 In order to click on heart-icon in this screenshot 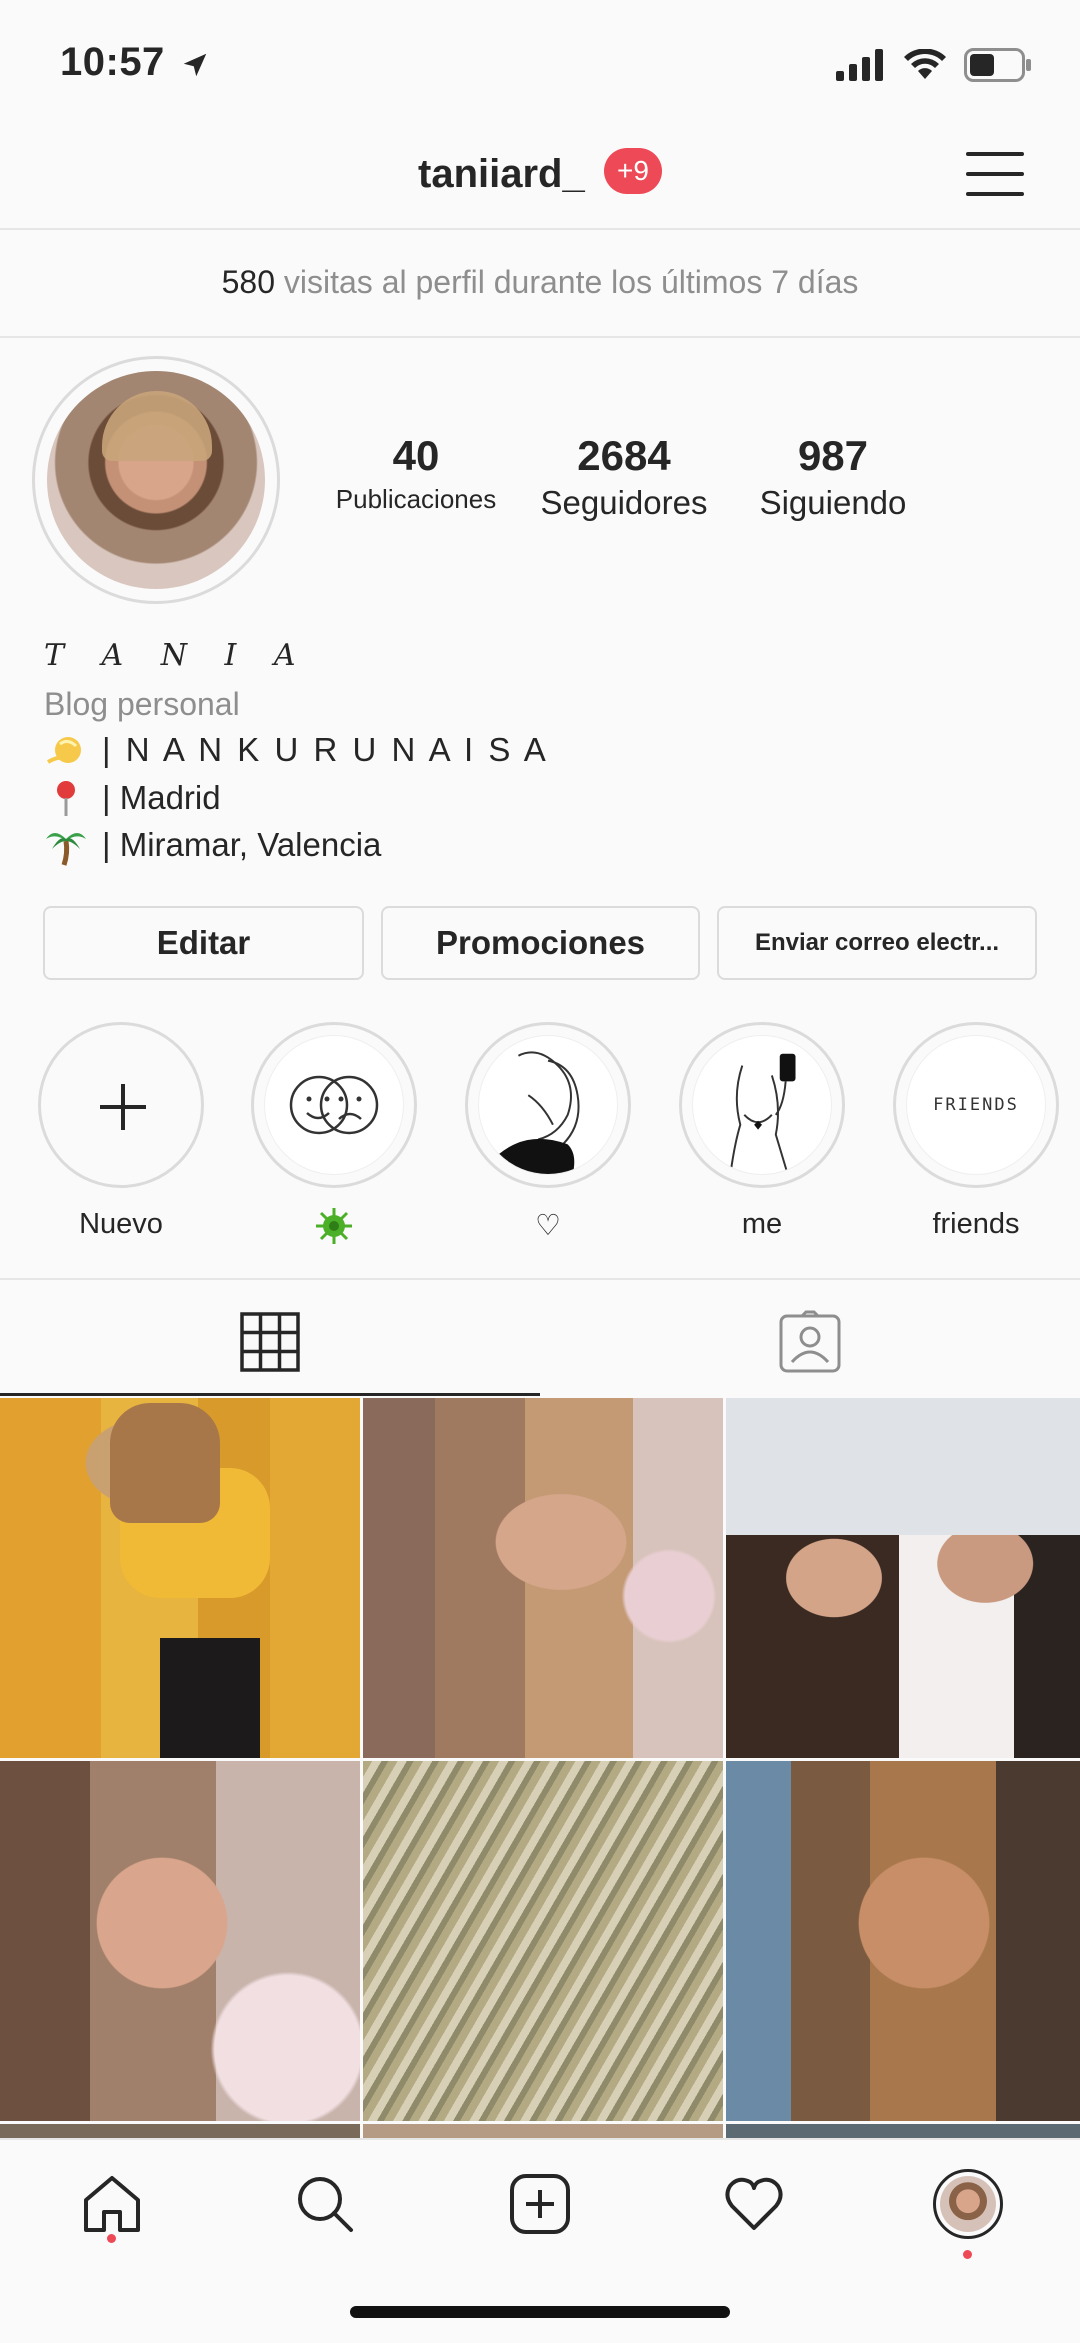, I will do `click(754, 2203)`.